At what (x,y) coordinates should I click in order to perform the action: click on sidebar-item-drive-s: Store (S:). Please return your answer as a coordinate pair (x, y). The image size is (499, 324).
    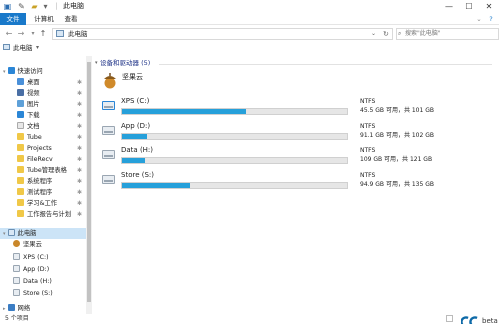
    Looking at the image, I should click on (33, 293).